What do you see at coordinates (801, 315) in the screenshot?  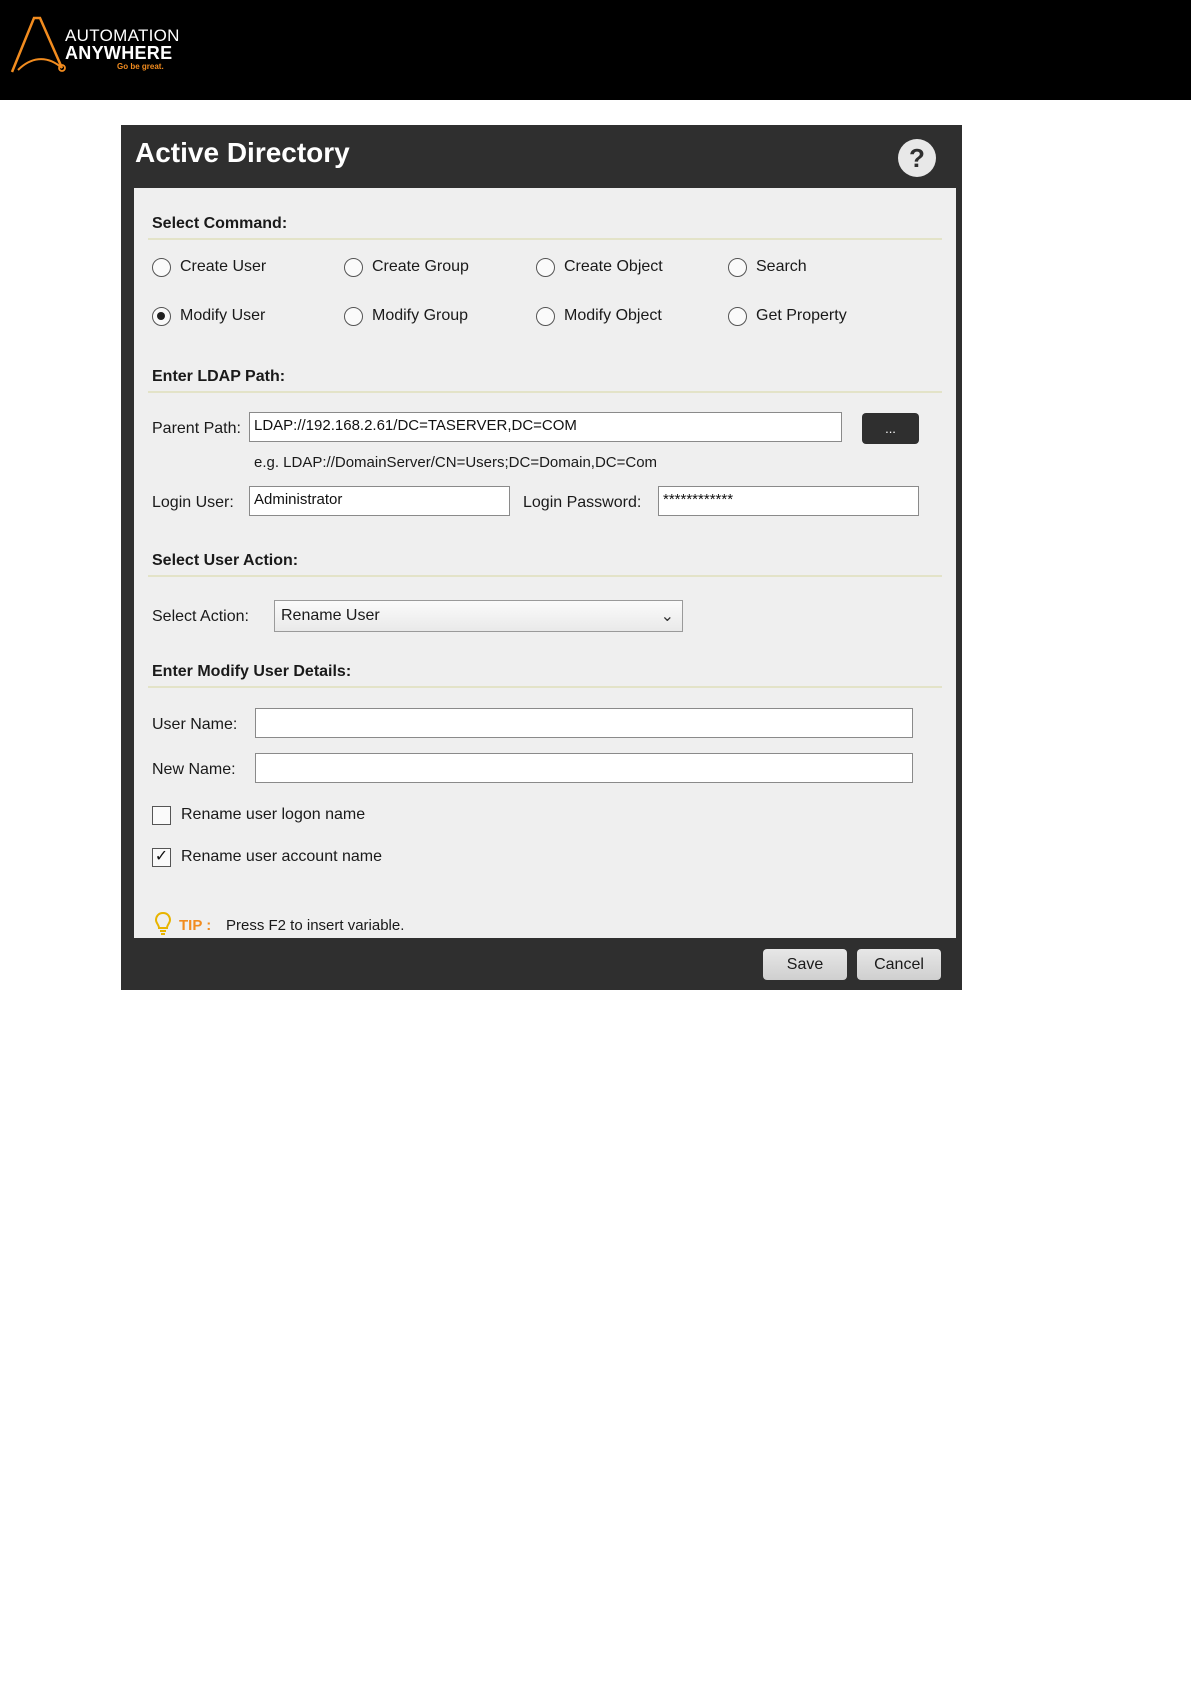 I see `radio-label: Get Property` at bounding box center [801, 315].